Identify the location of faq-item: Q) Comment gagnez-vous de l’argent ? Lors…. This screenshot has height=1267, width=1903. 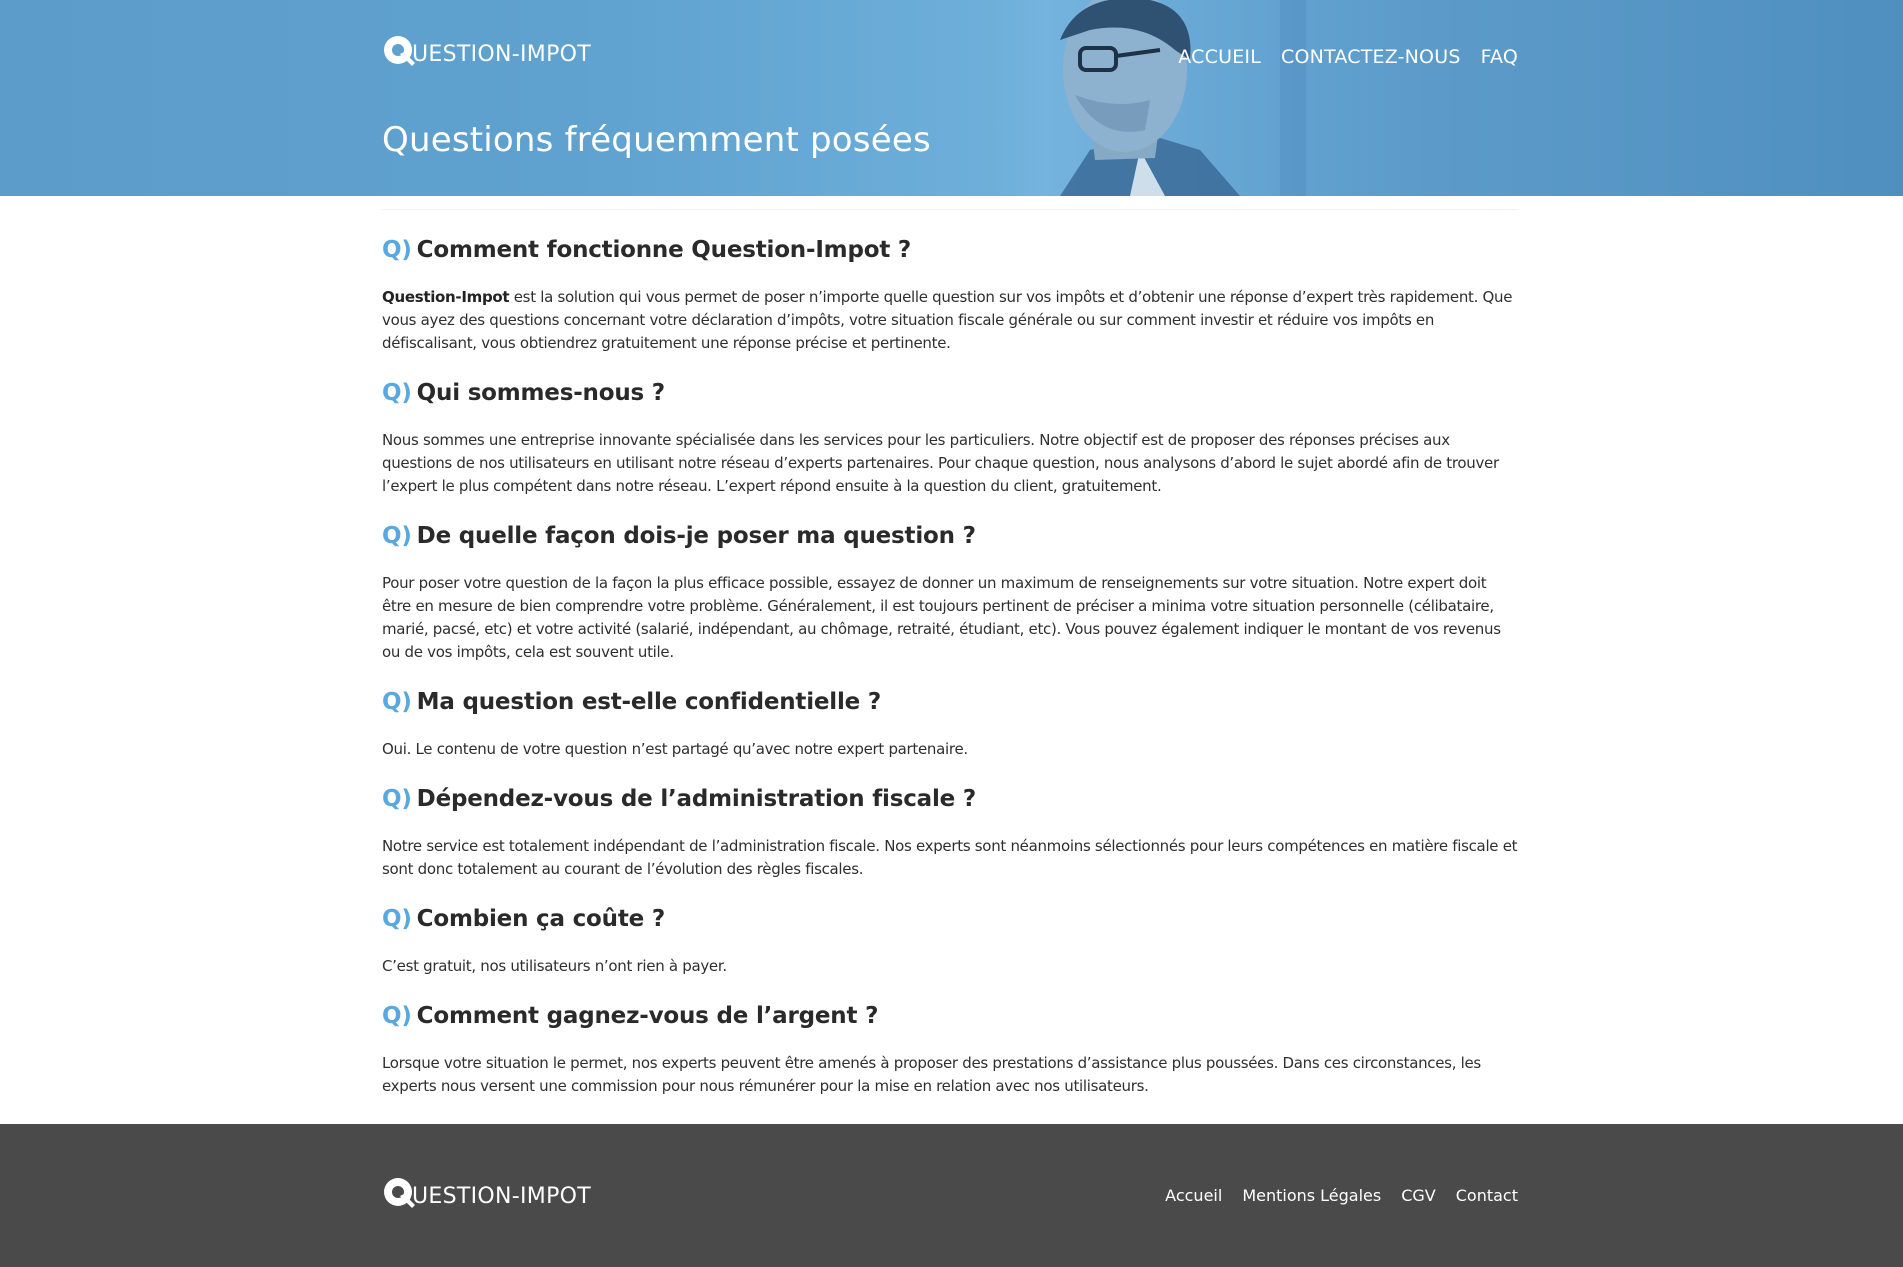
(950, 1050).